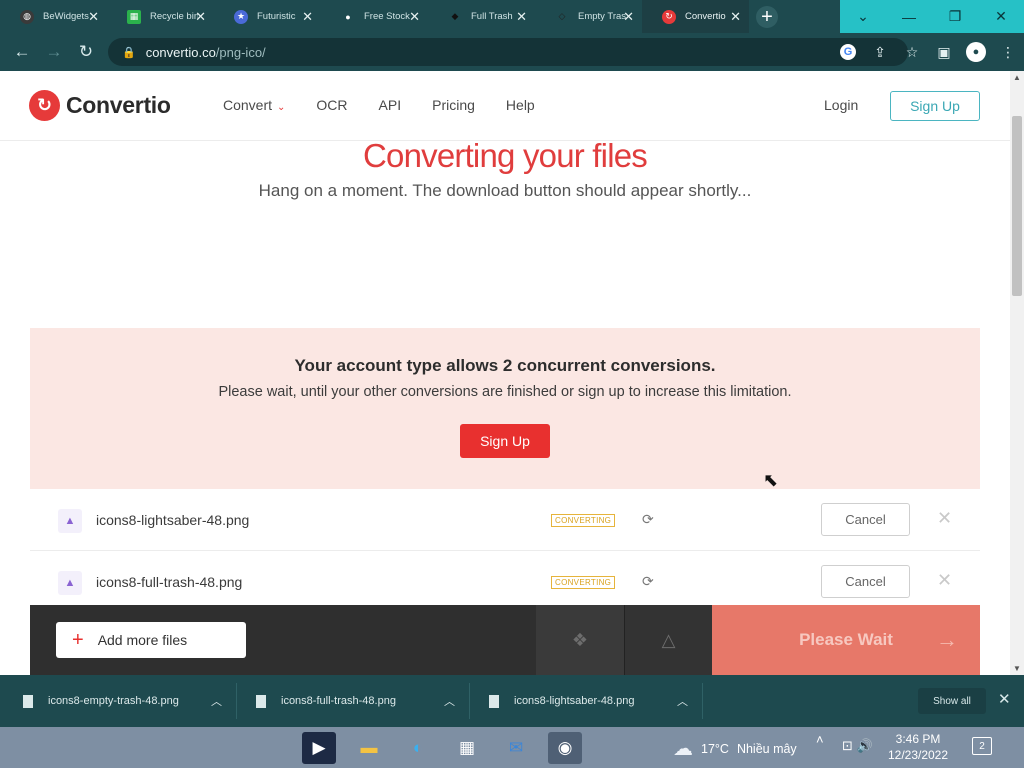 This screenshot has width=1024, height=768. I want to click on chevron-up-icon: ˄, so click(820, 739).